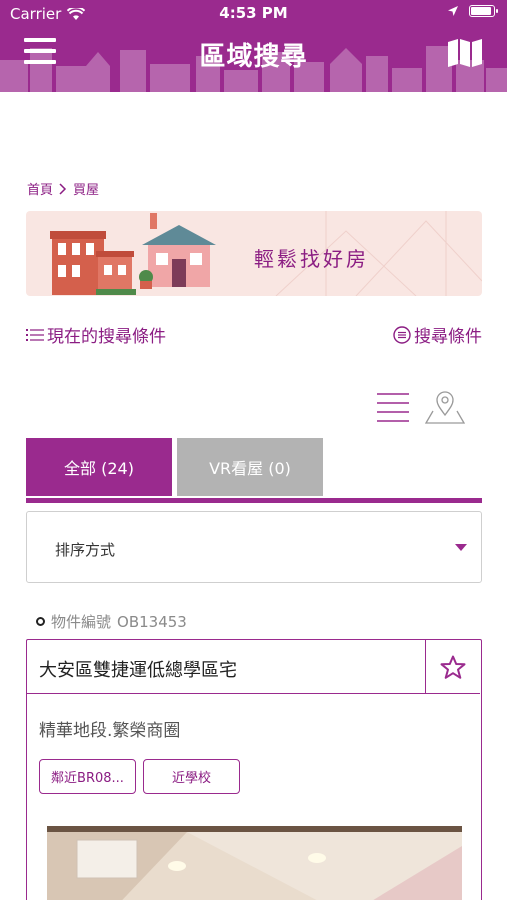 The height and width of the screenshot is (900, 507). What do you see at coordinates (99, 467) in the screenshot?
I see `tab-all: 全部 (24)` at bounding box center [99, 467].